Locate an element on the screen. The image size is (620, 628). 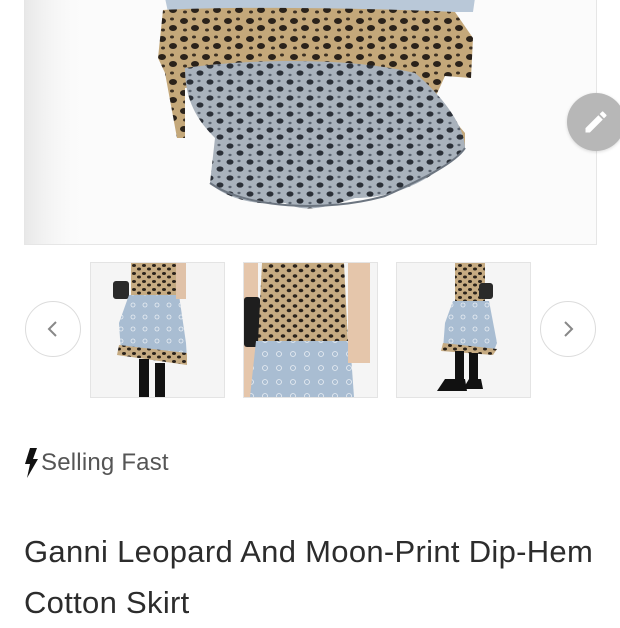
thumbnail-2-image is located at coordinates (310, 330).